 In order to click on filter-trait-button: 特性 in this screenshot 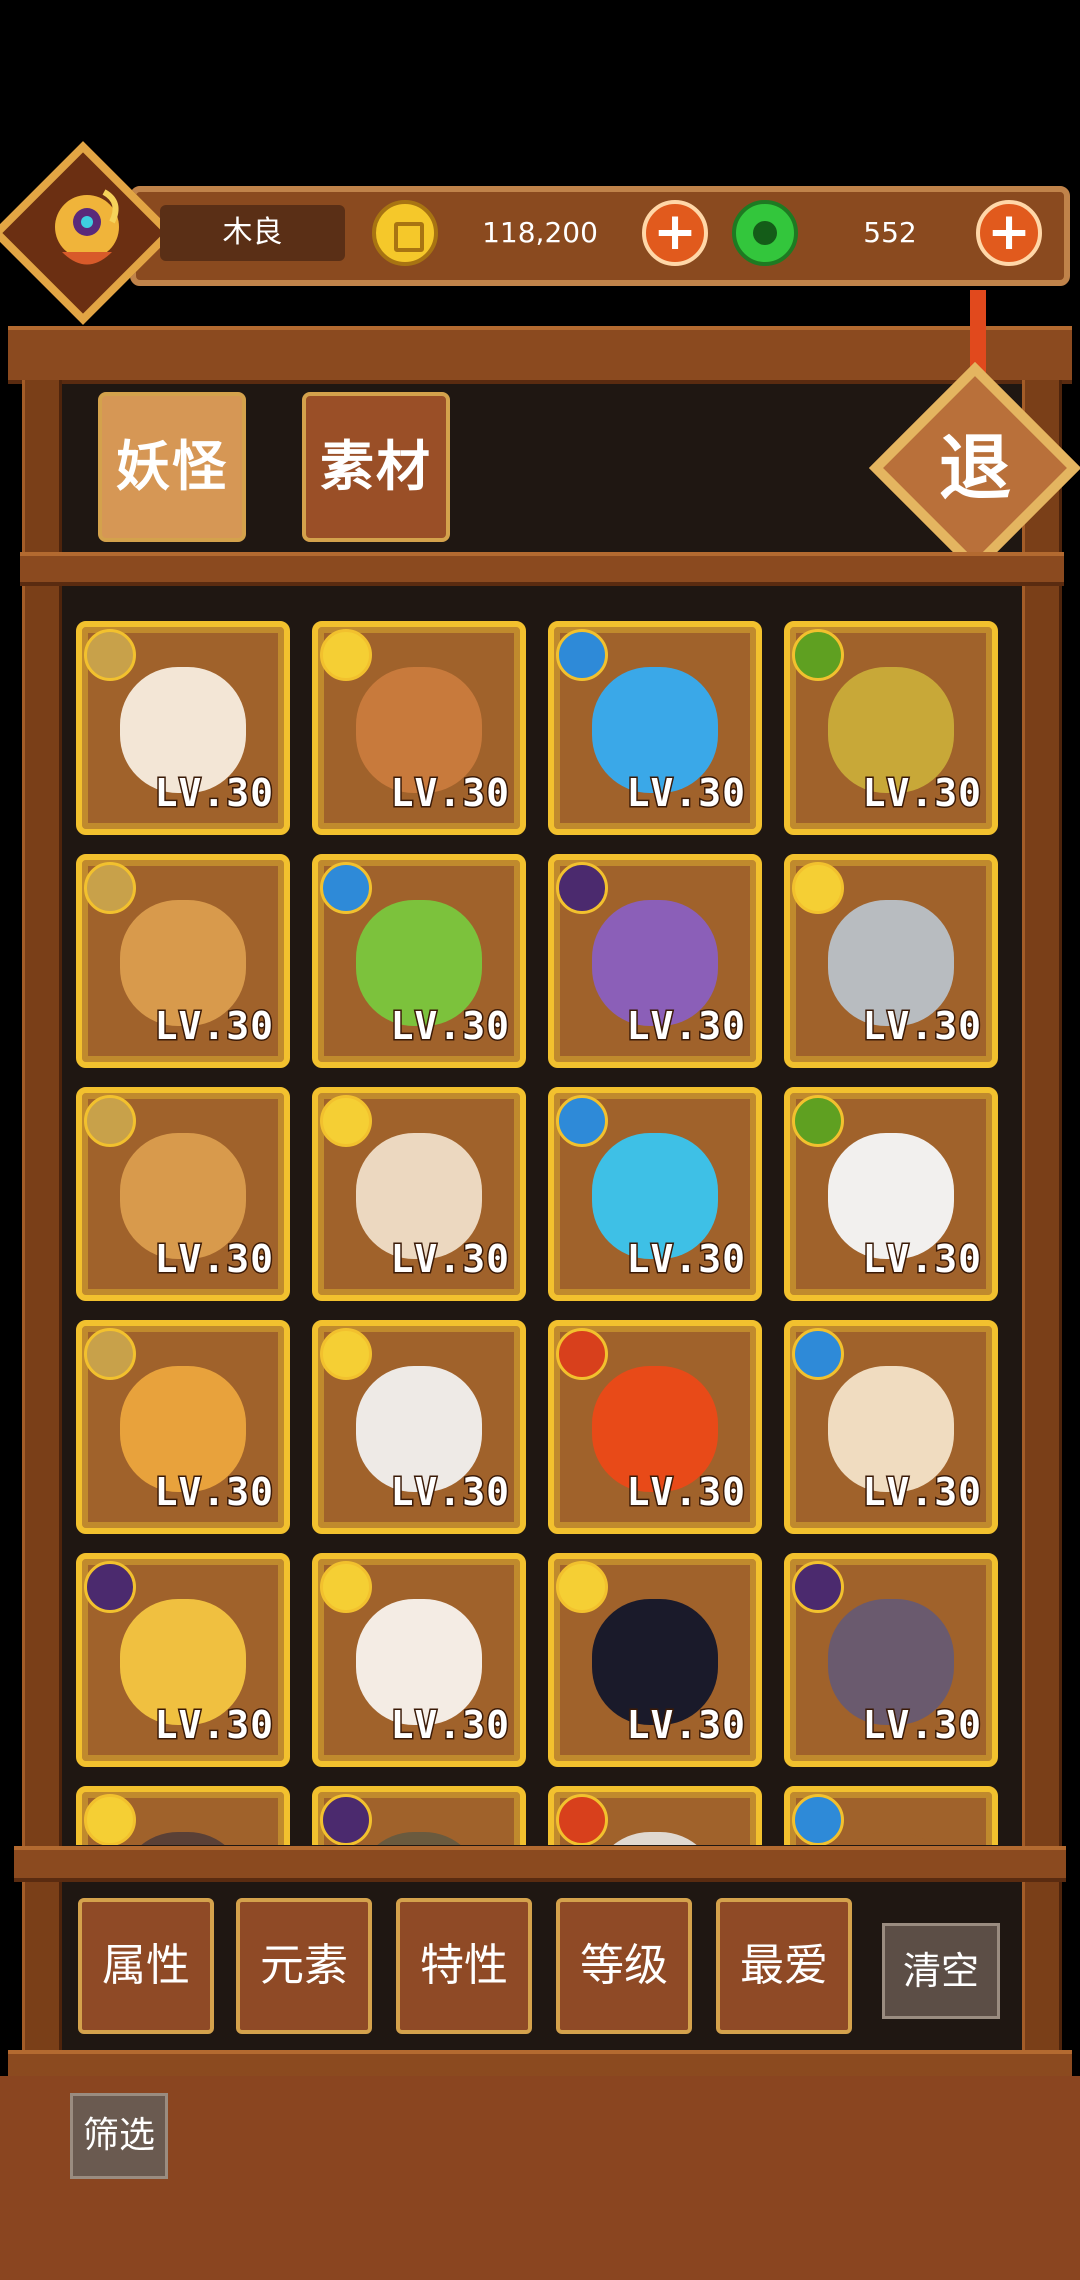, I will do `click(464, 1966)`.